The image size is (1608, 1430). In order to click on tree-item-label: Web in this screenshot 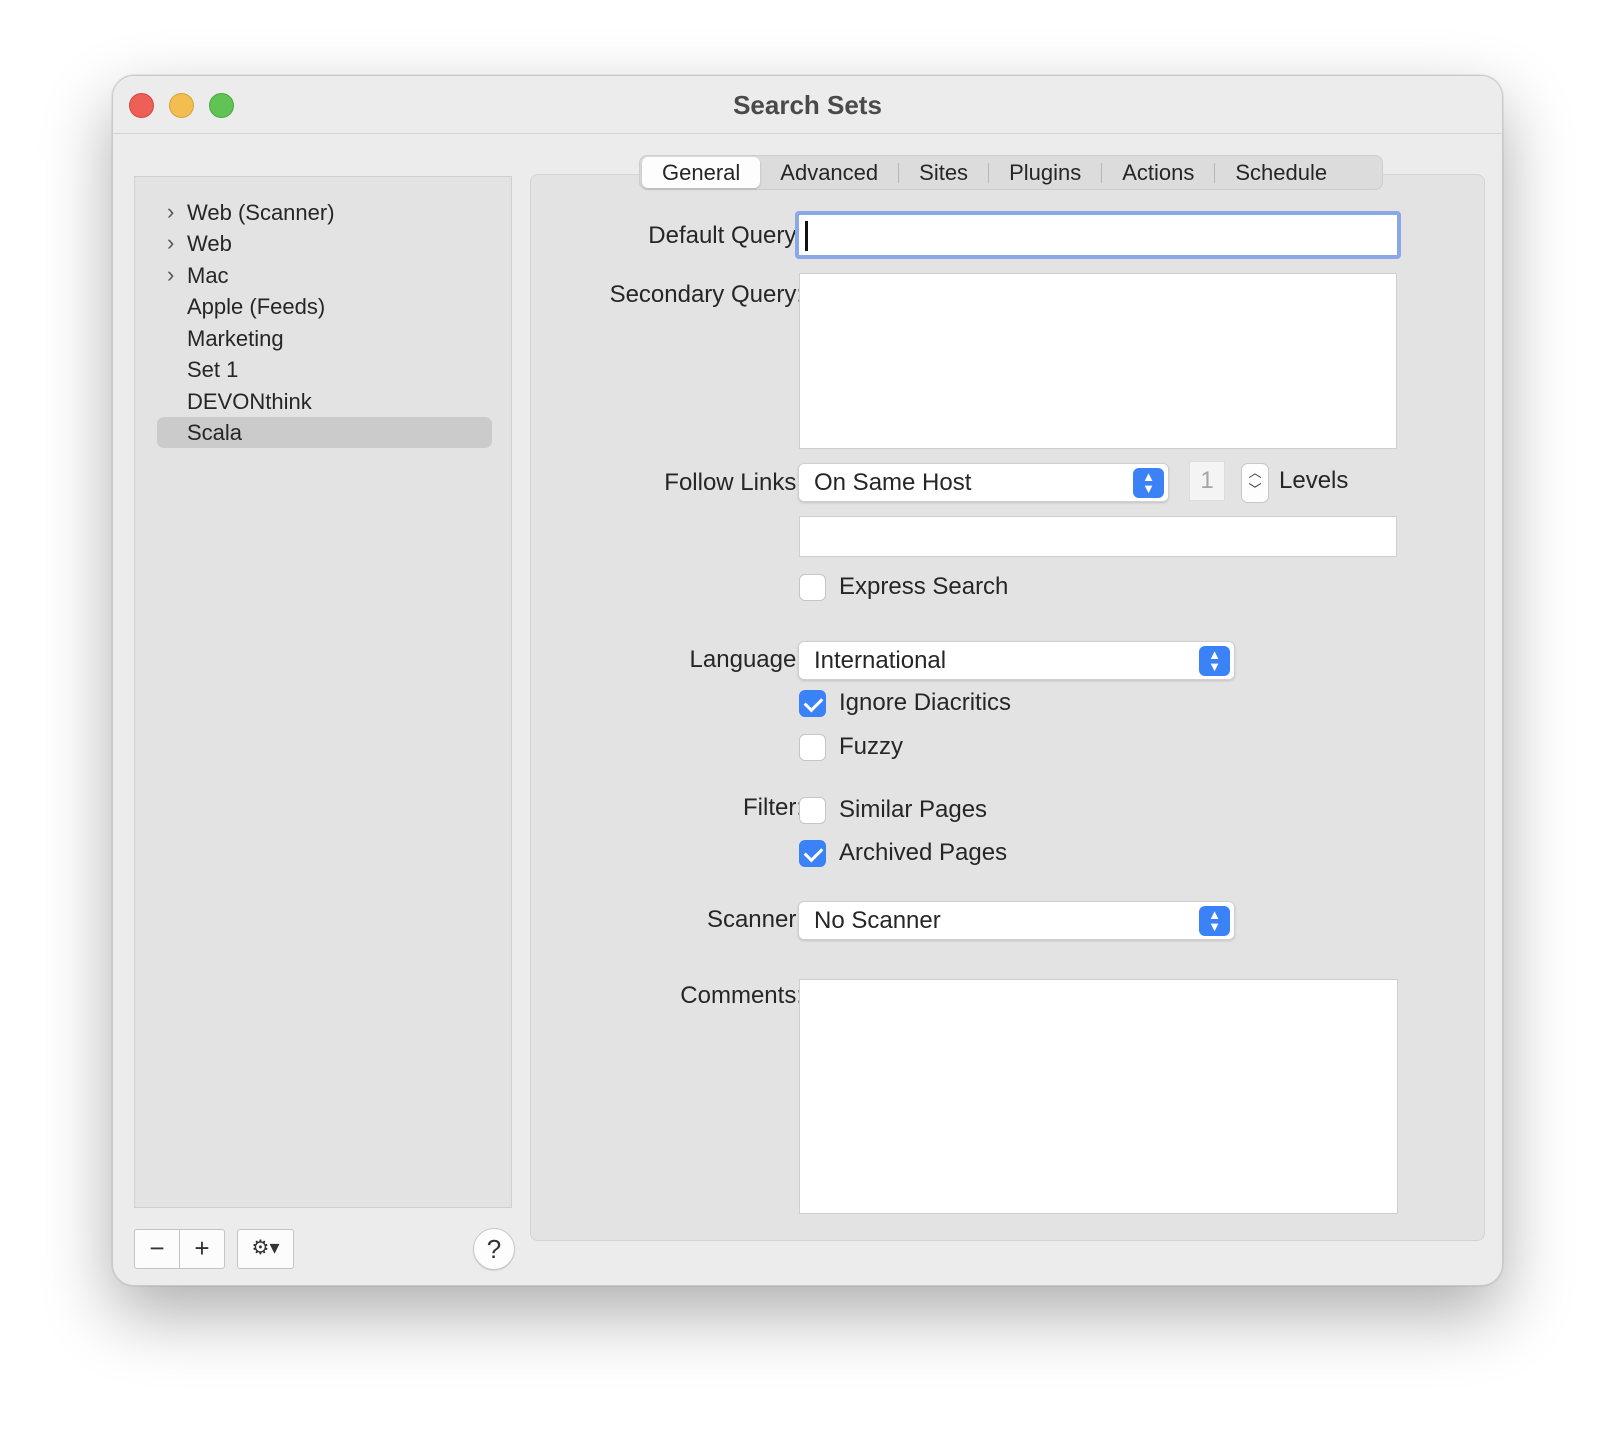, I will do `click(209, 243)`.